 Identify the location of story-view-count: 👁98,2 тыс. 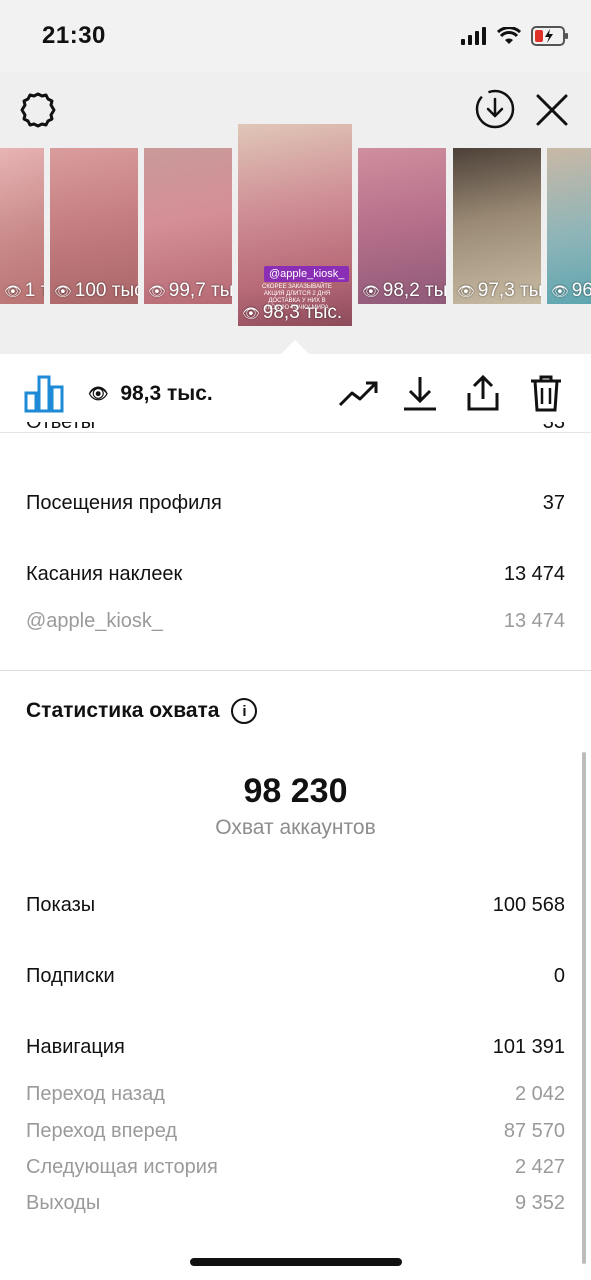
(404, 290).